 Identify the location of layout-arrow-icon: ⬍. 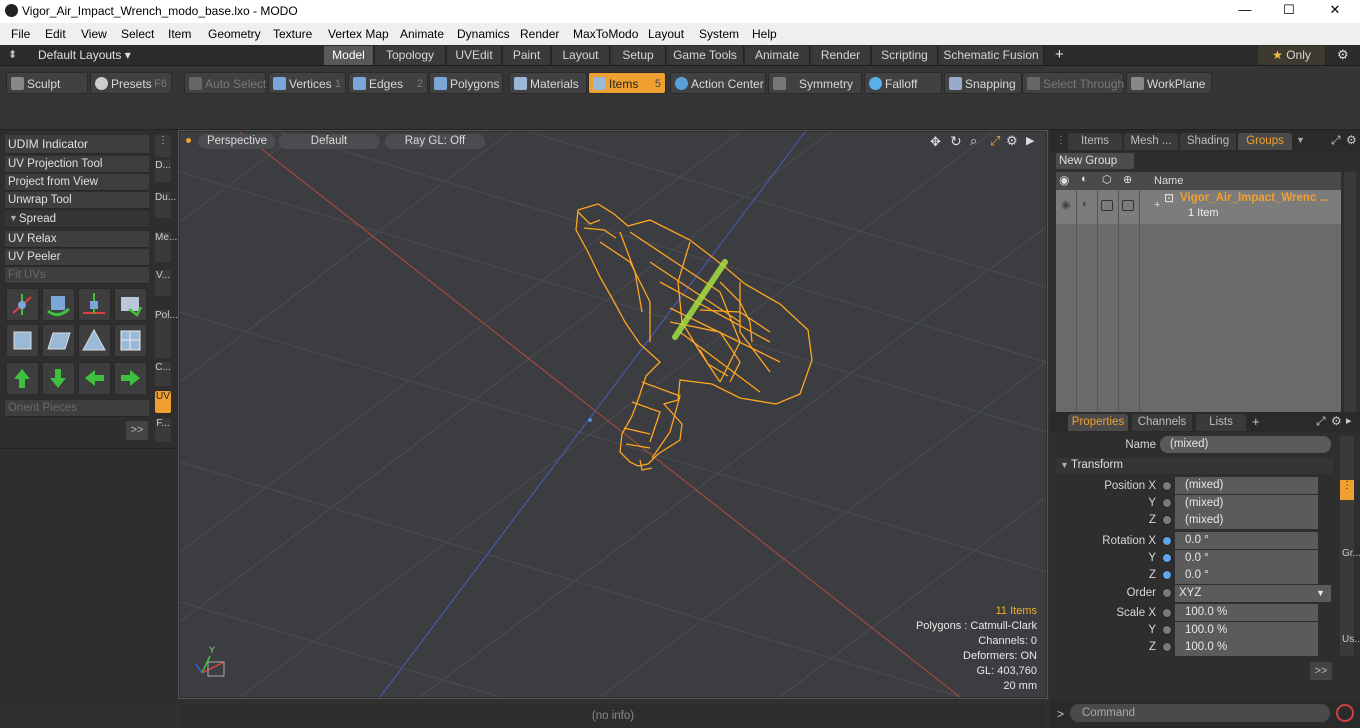
(12, 54).